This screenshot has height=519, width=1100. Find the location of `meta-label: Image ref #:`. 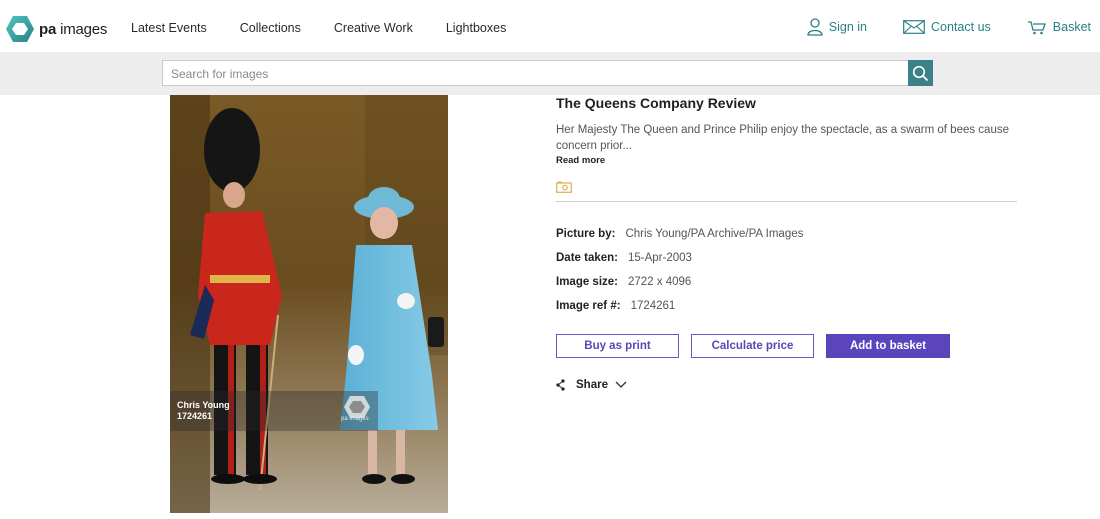

meta-label: Image ref #: is located at coordinates (588, 306).